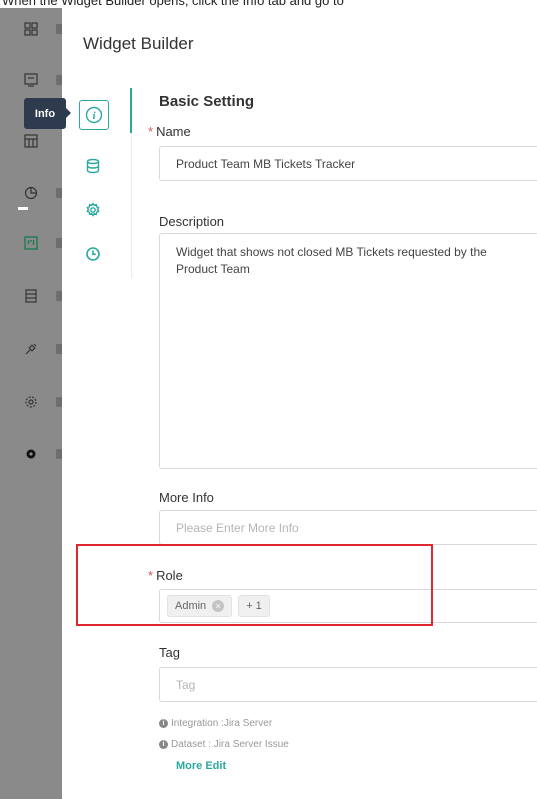  I want to click on clock-icon, so click(93, 254).